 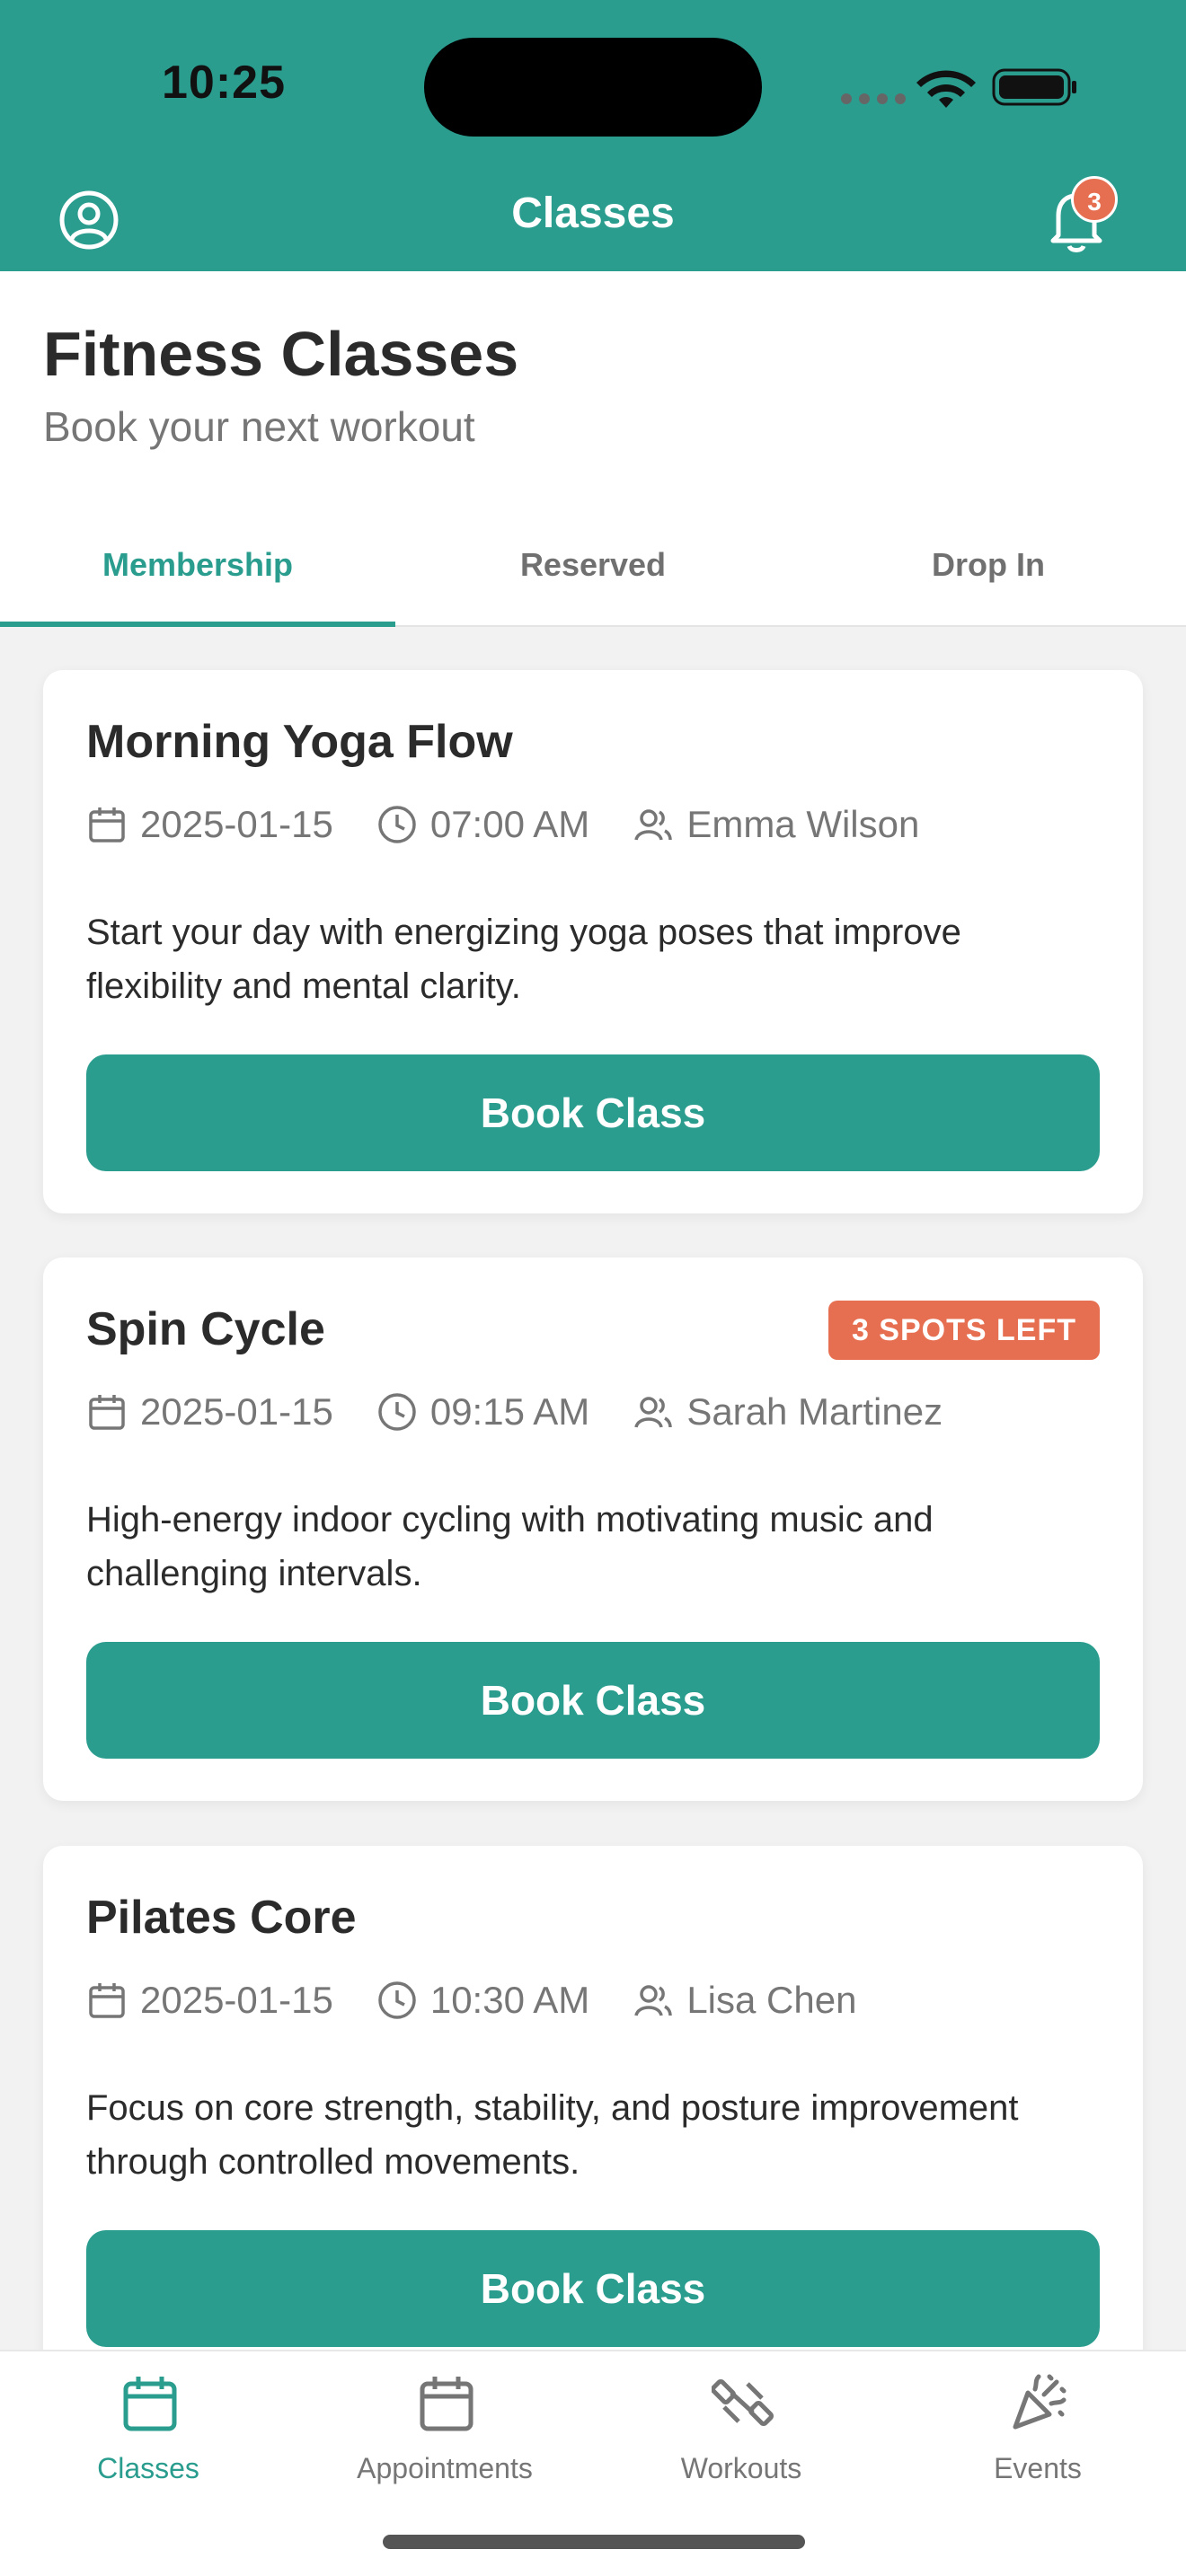 What do you see at coordinates (964, 1330) in the screenshot?
I see `spots-left-badge: 3 SPOTS LEFT` at bounding box center [964, 1330].